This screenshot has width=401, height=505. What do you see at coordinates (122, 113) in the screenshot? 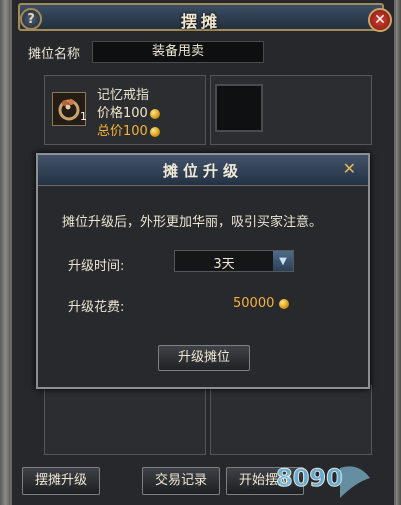
I see `item-price-text: 价格100` at bounding box center [122, 113].